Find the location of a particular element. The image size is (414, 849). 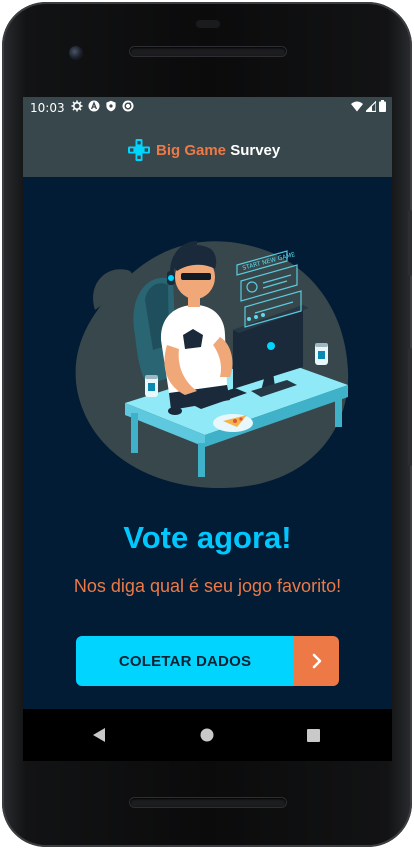

app-title-survey: Survey is located at coordinates (255, 150).